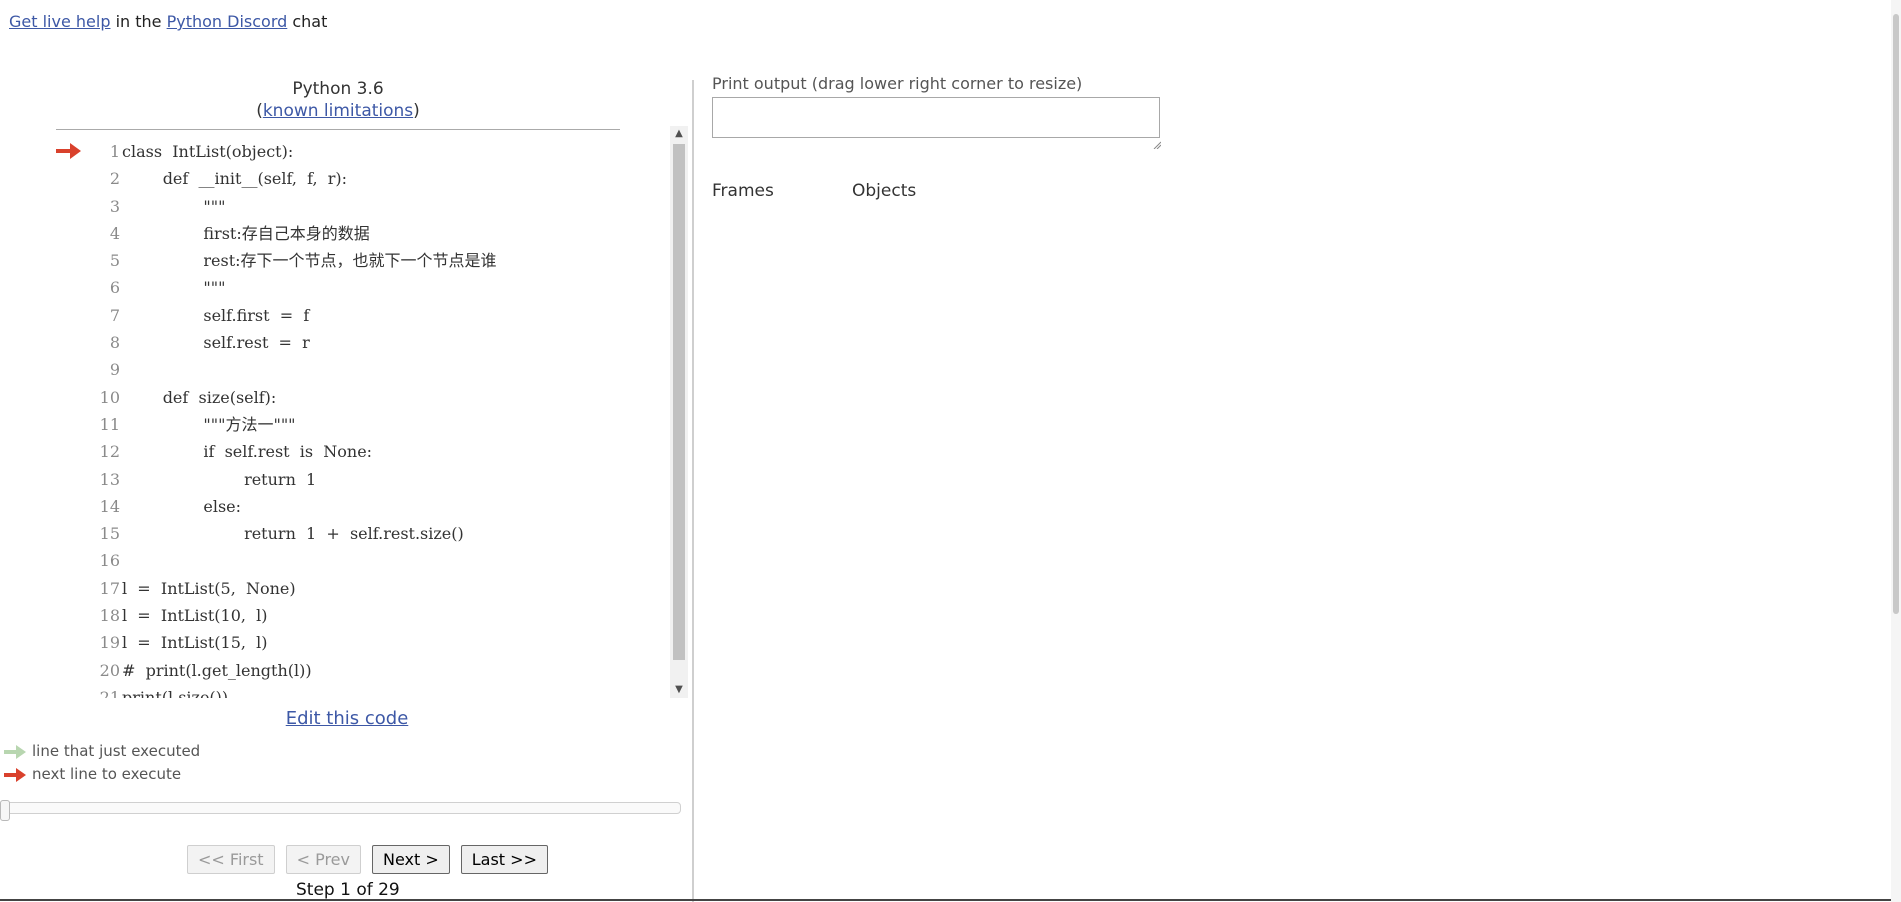 The height and width of the screenshot is (902, 1901). What do you see at coordinates (362, 642) in the screenshot?
I see `code-line: 19 l = IntList(15, l)` at bounding box center [362, 642].